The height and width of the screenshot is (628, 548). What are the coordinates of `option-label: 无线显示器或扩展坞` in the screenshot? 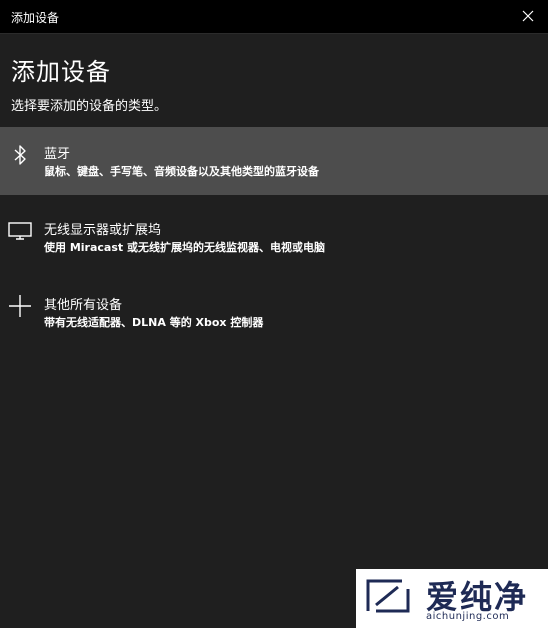 It's located at (103, 230).